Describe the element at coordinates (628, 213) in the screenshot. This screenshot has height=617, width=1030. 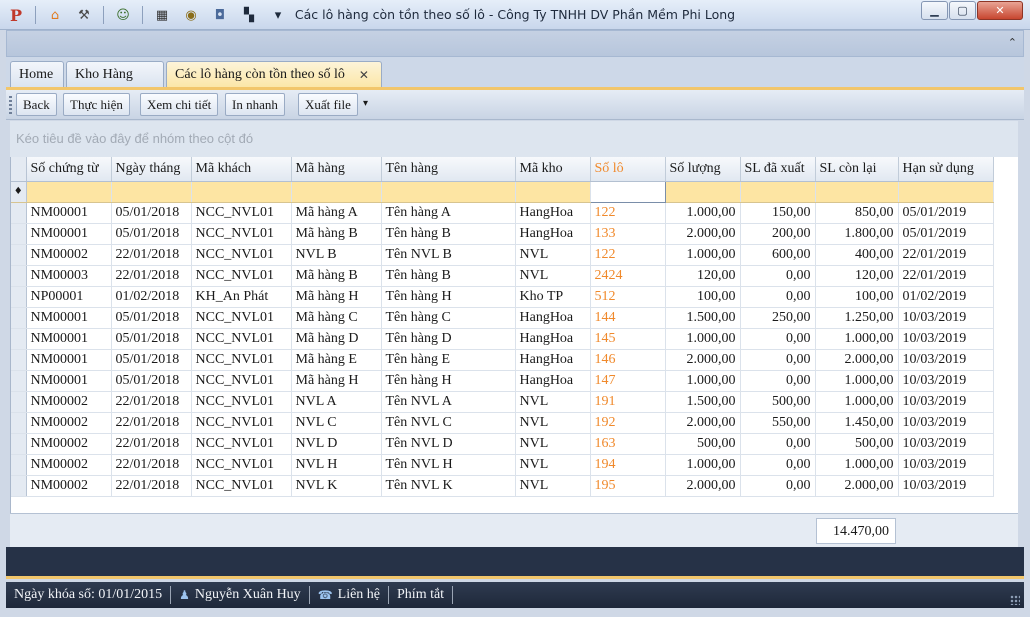
I see `col-so-lo-cell: 122` at that location.